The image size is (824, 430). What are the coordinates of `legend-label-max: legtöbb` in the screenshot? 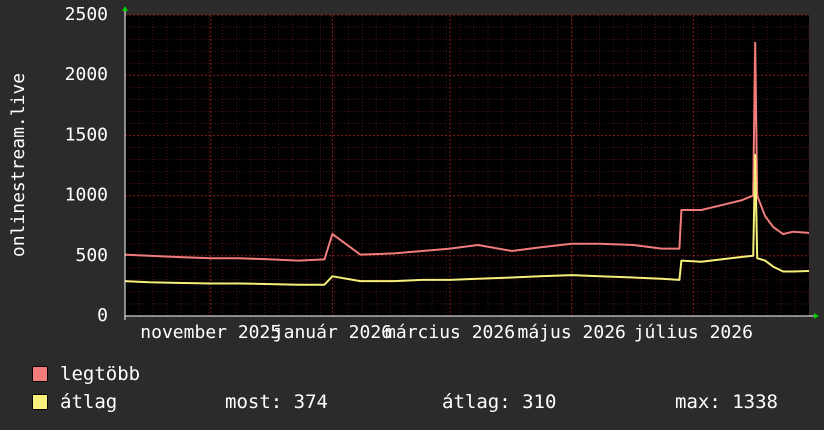 It's located at (100, 374).